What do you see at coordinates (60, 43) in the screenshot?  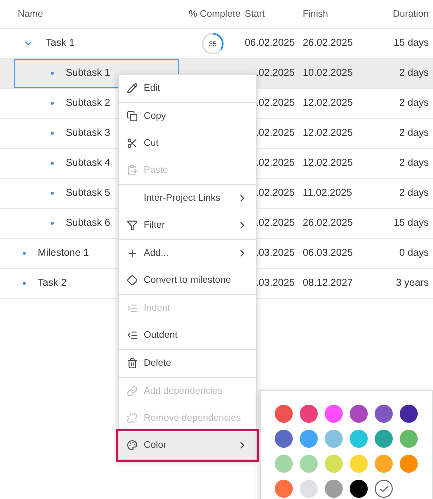 I see `task-name: Task 1` at bounding box center [60, 43].